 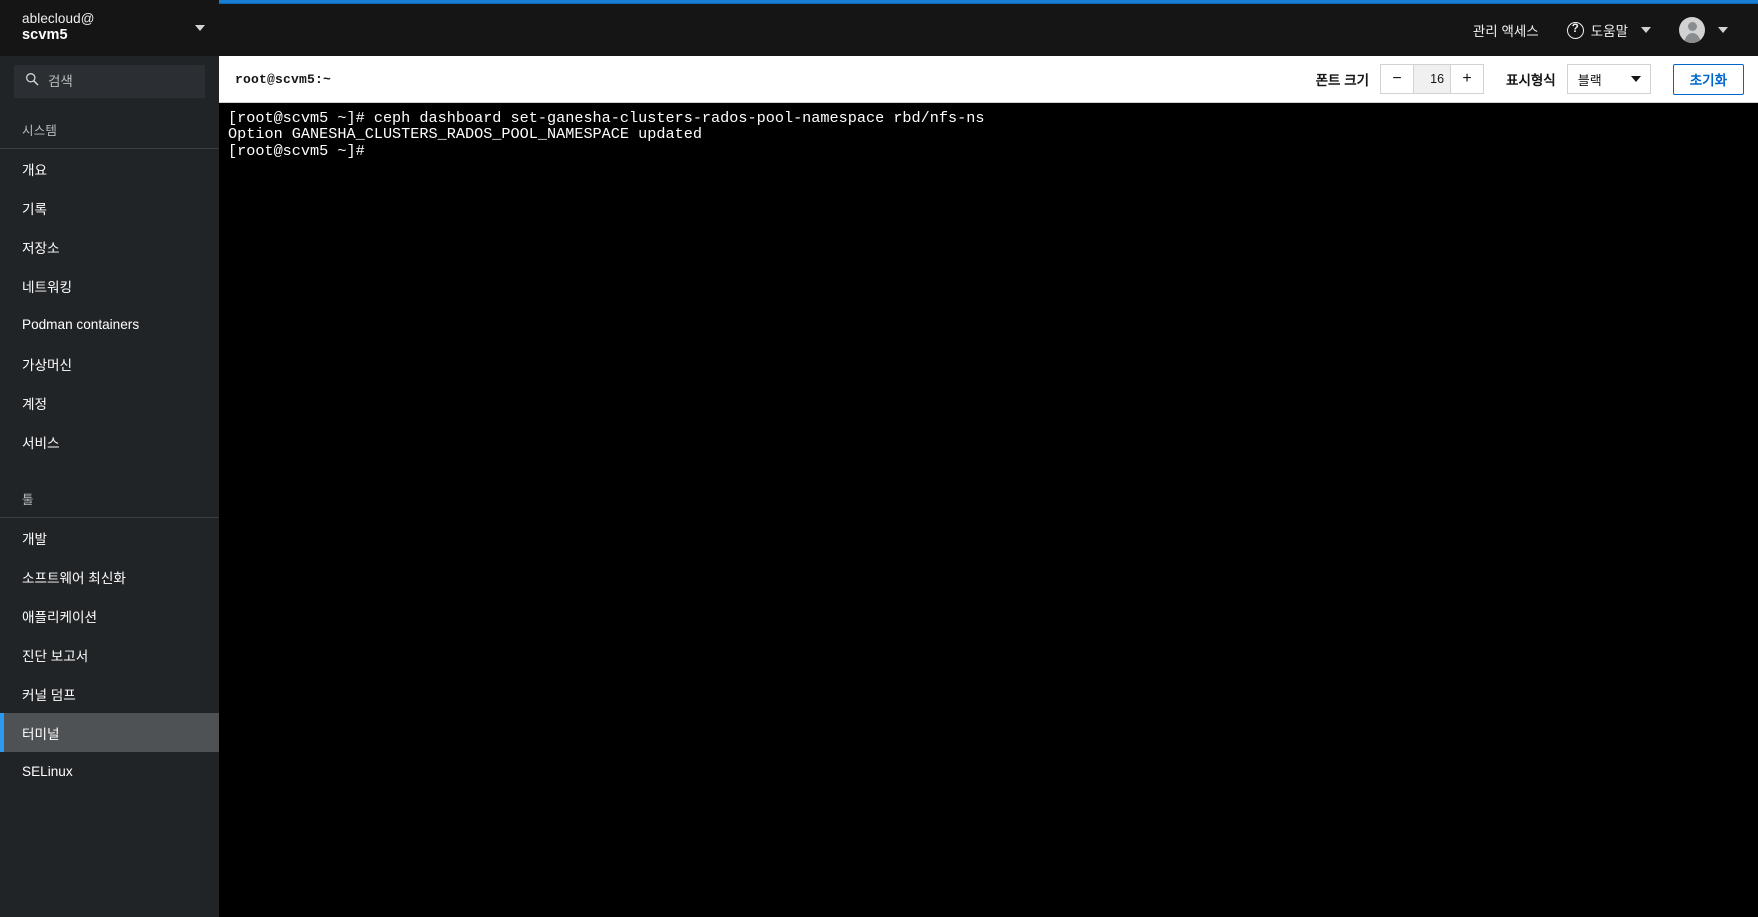 I want to click on sidebar-item-label: 기록, so click(x=35, y=209).